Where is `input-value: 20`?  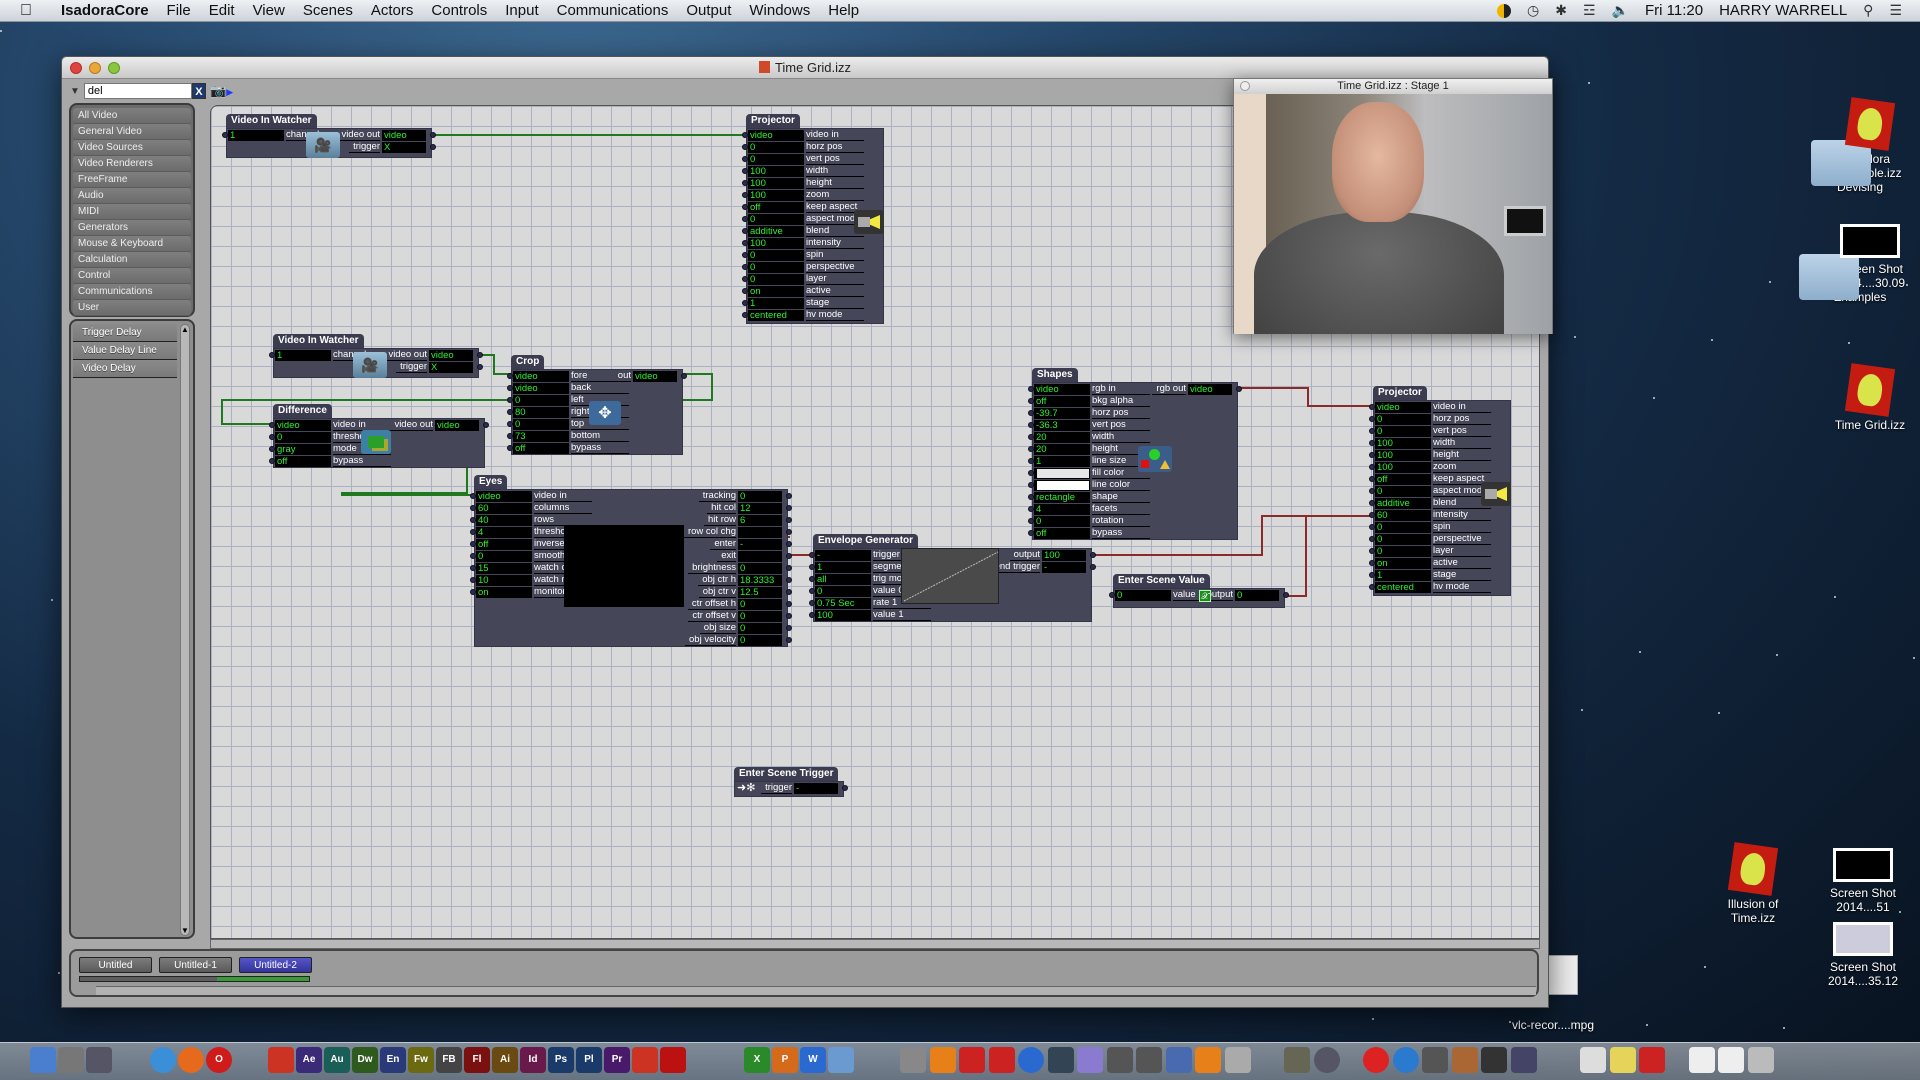 input-value: 20 is located at coordinates (1062, 449).